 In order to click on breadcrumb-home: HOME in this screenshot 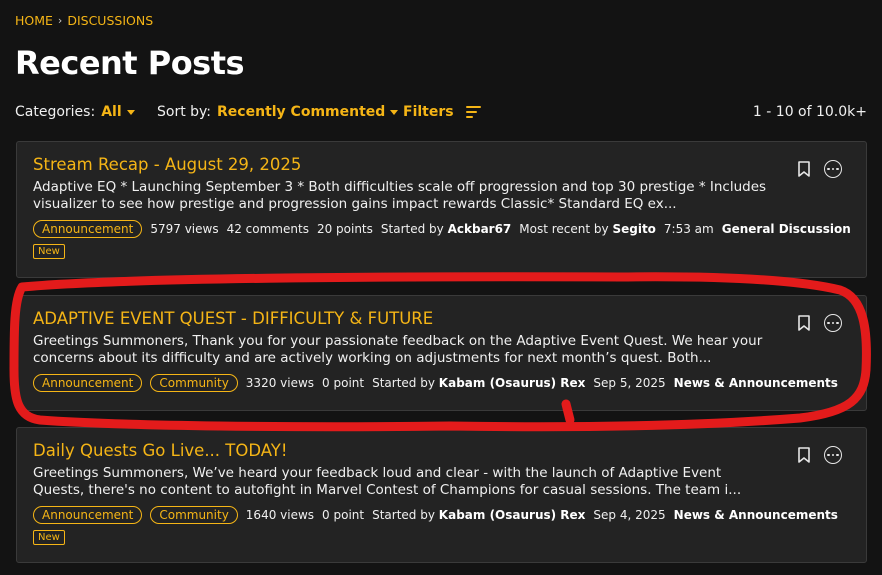, I will do `click(34, 20)`.